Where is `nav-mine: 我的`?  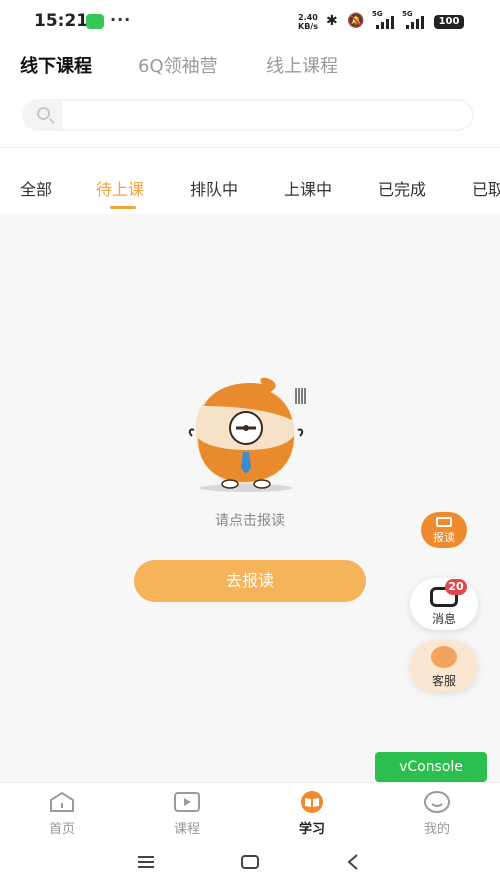 nav-mine: 我的 is located at coordinates (437, 811).